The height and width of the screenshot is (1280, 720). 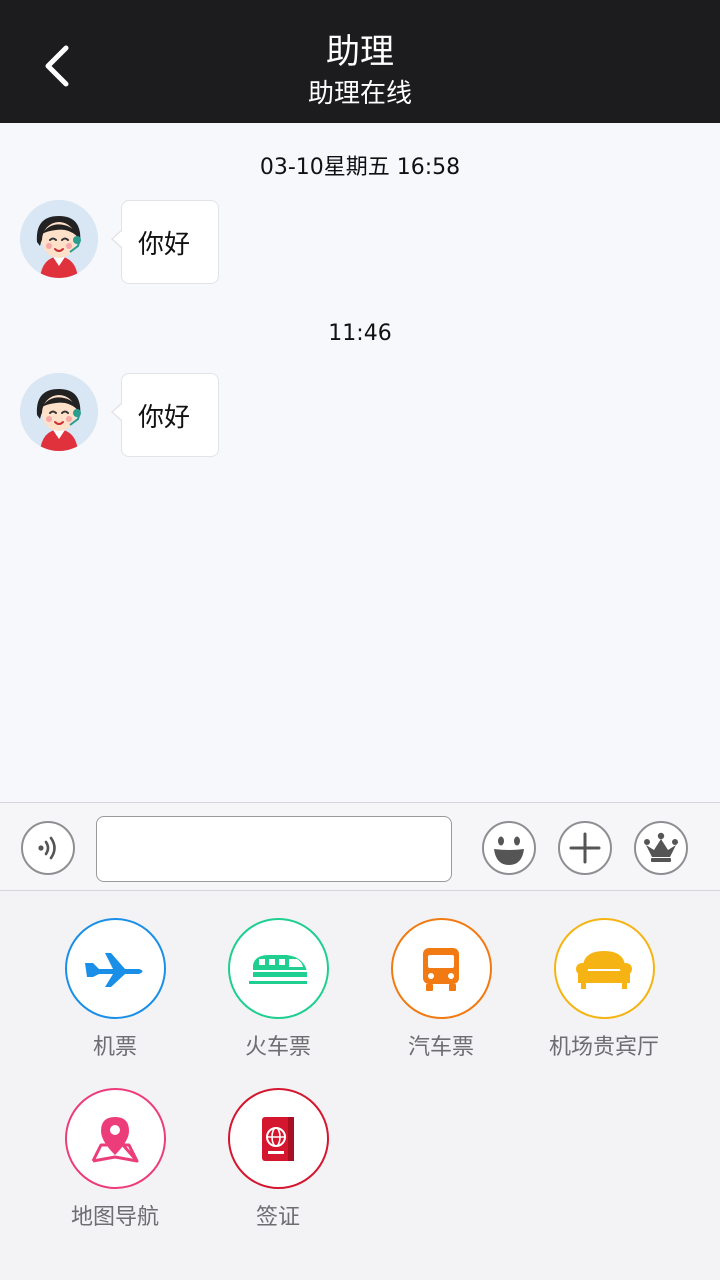 What do you see at coordinates (440, 1047) in the screenshot?
I see `service-label: 汽车票` at bounding box center [440, 1047].